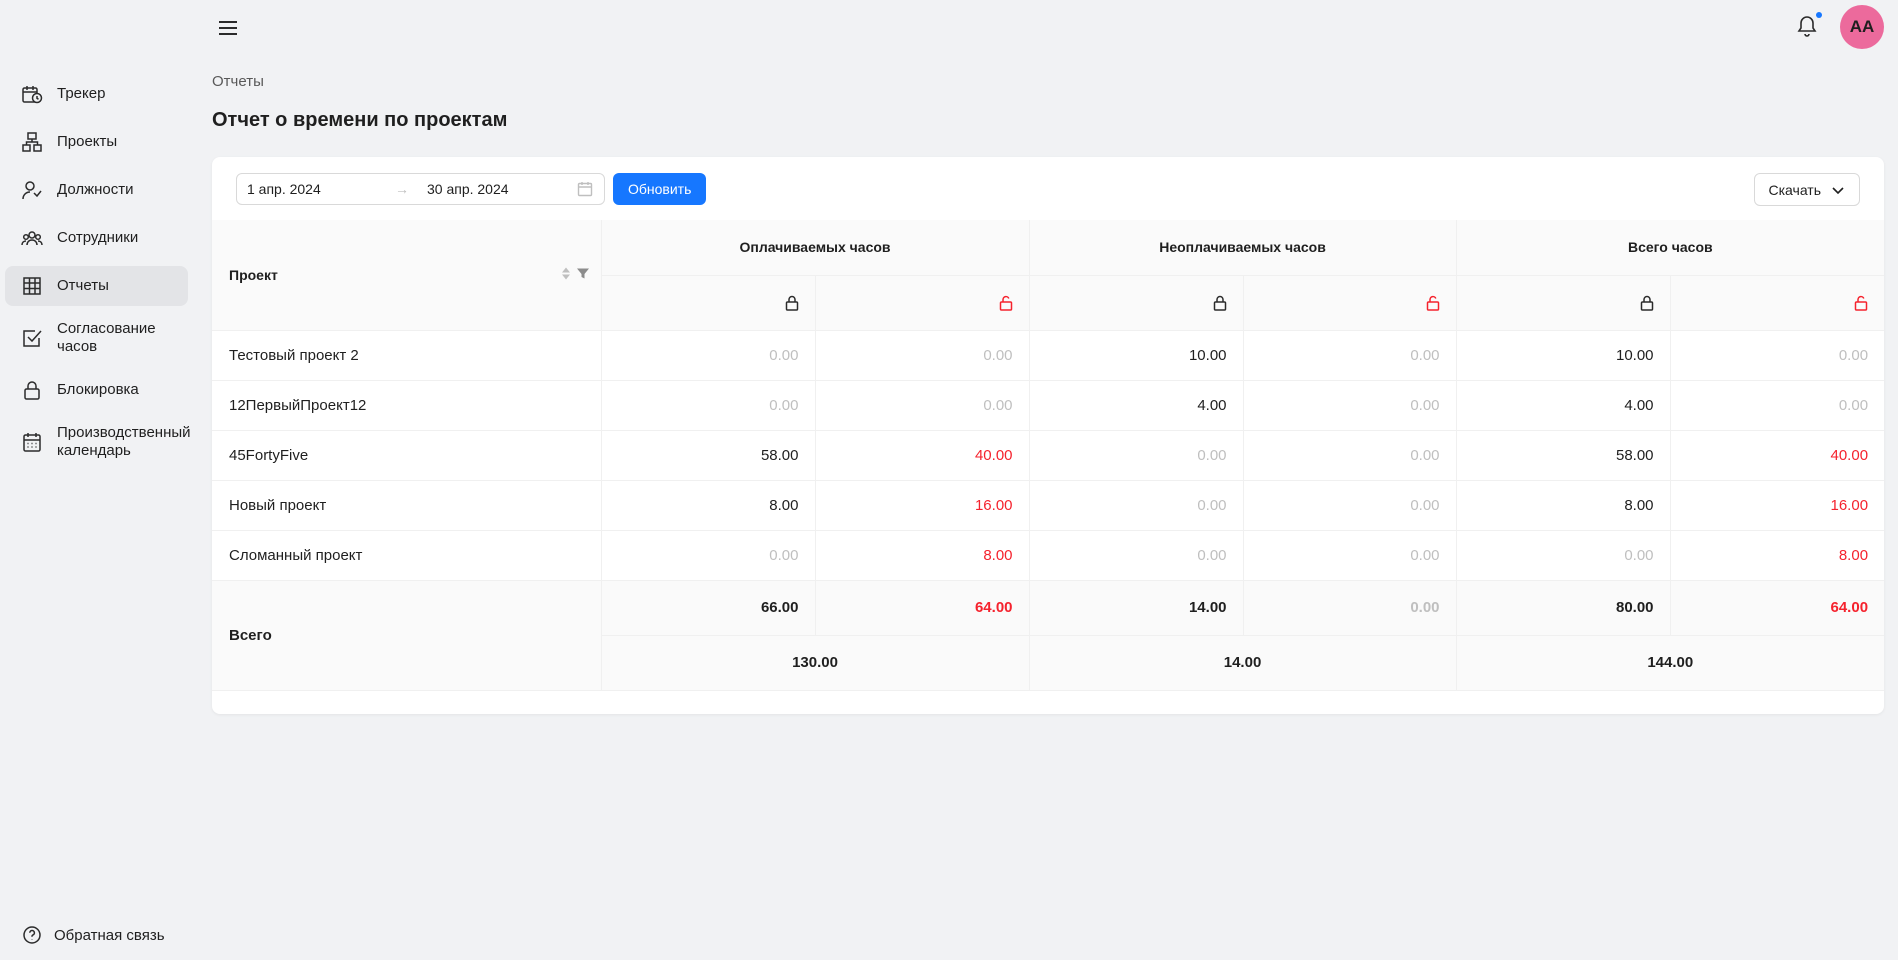 The image size is (1898, 960). What do you see at coordinates (32, 142) in the screenshot?
I see `projects-icon` at bounding box center [32, 142].